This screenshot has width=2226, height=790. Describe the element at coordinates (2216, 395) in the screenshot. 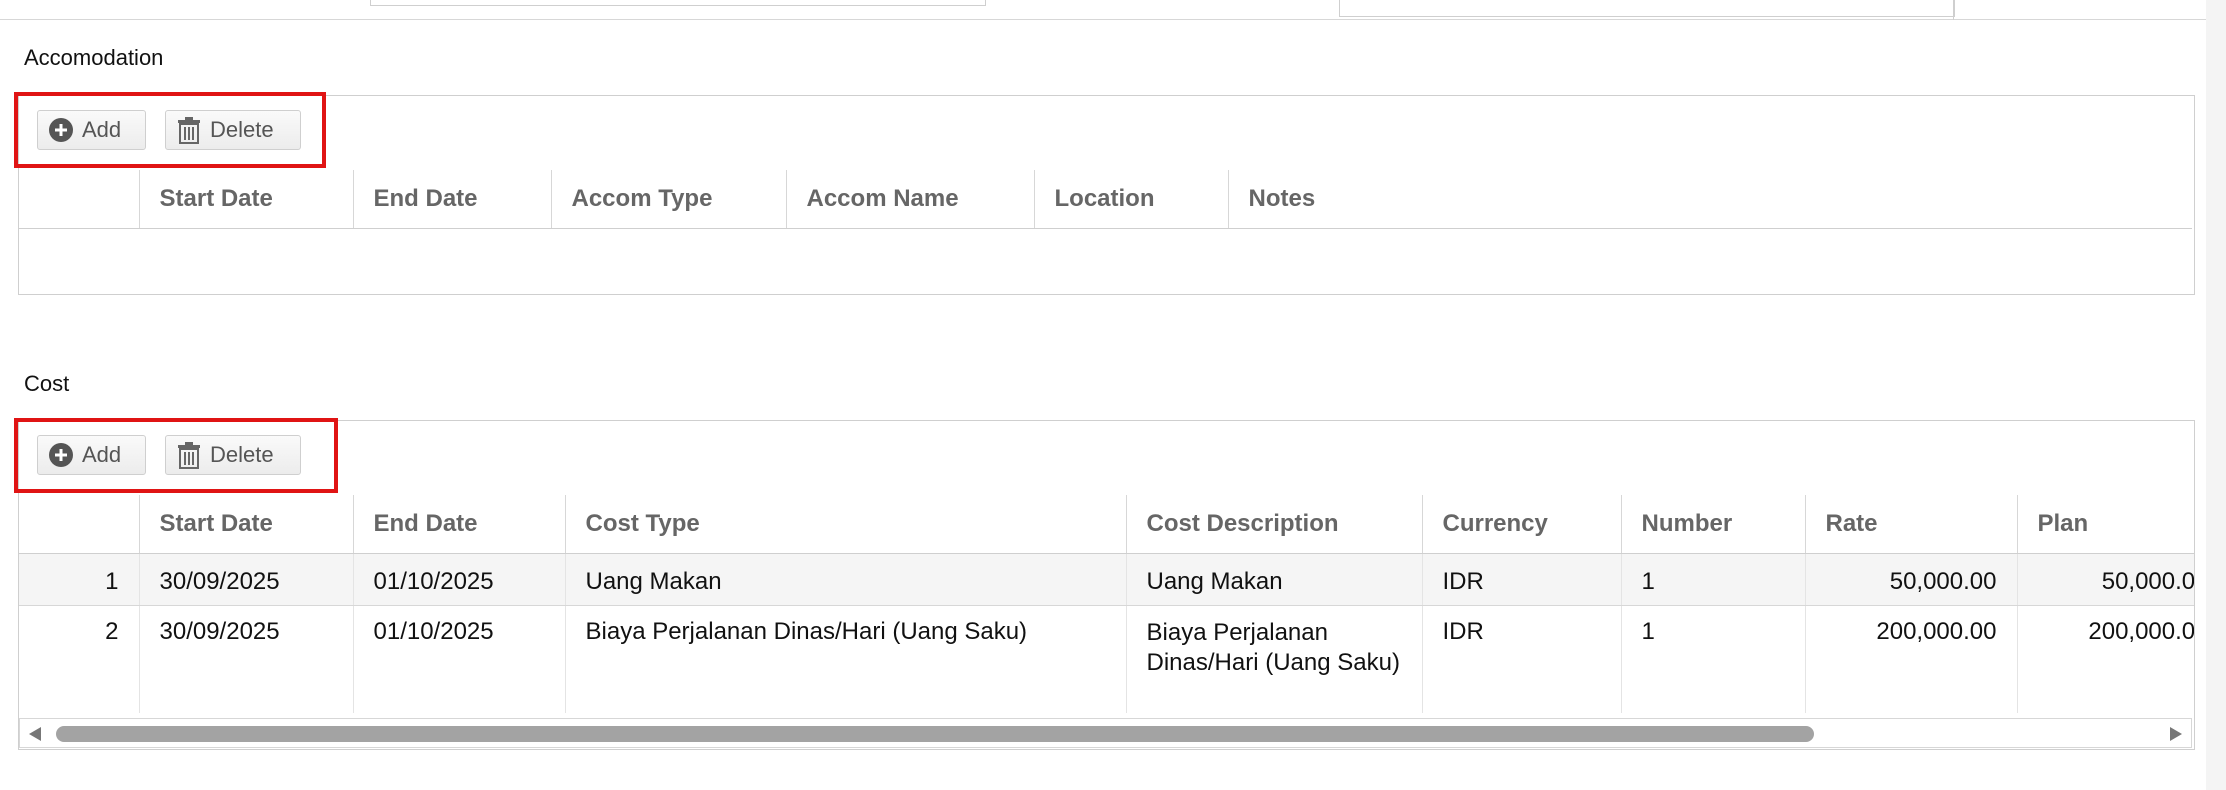

I see `page-vertical-scrollbar` at that location.